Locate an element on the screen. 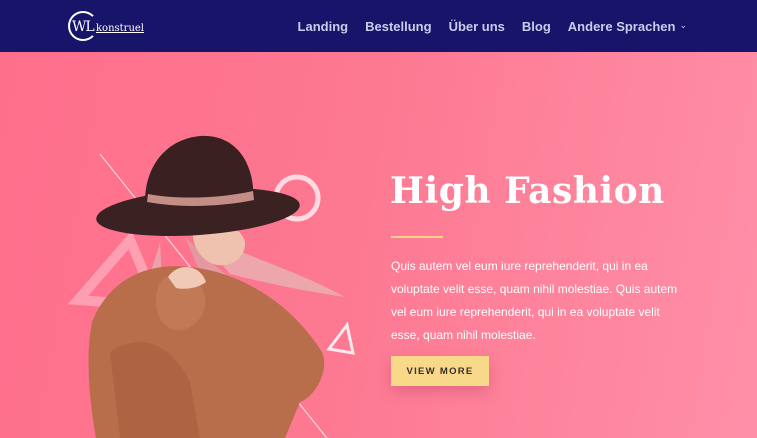  nav-item-andere-sprachen: Andere Sprachen ⌄ is located at coordinates (627, 26).